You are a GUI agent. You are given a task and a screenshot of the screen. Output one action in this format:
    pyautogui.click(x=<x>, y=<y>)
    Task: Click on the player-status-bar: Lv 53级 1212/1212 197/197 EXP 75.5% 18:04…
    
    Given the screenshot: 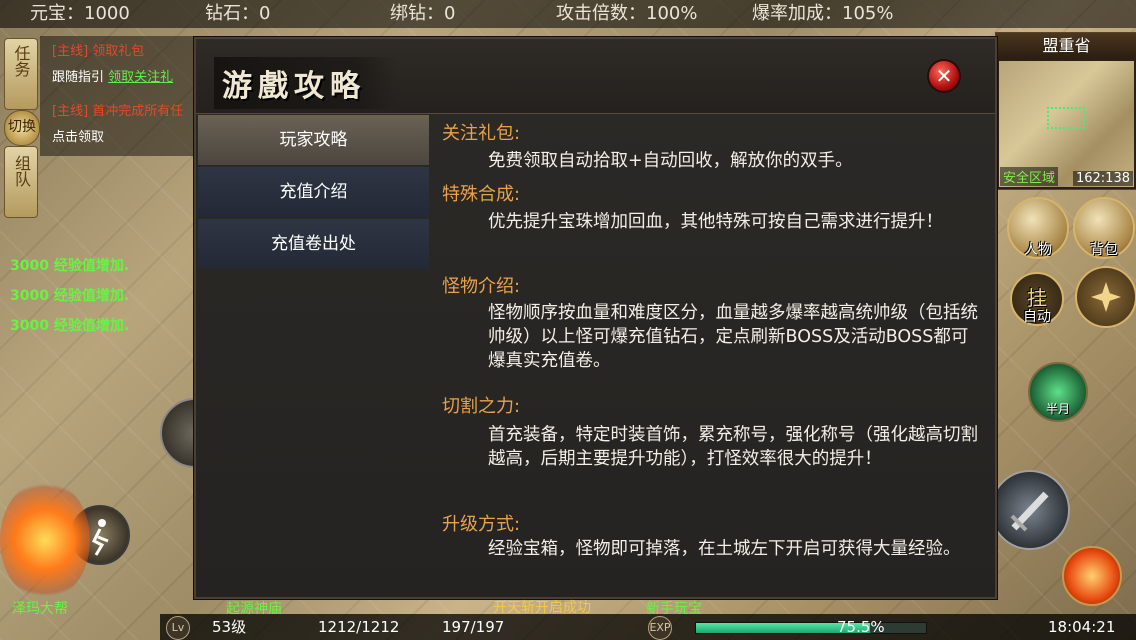 What is the action you would take?
    pyautogui.click(x=648, y=627)
    